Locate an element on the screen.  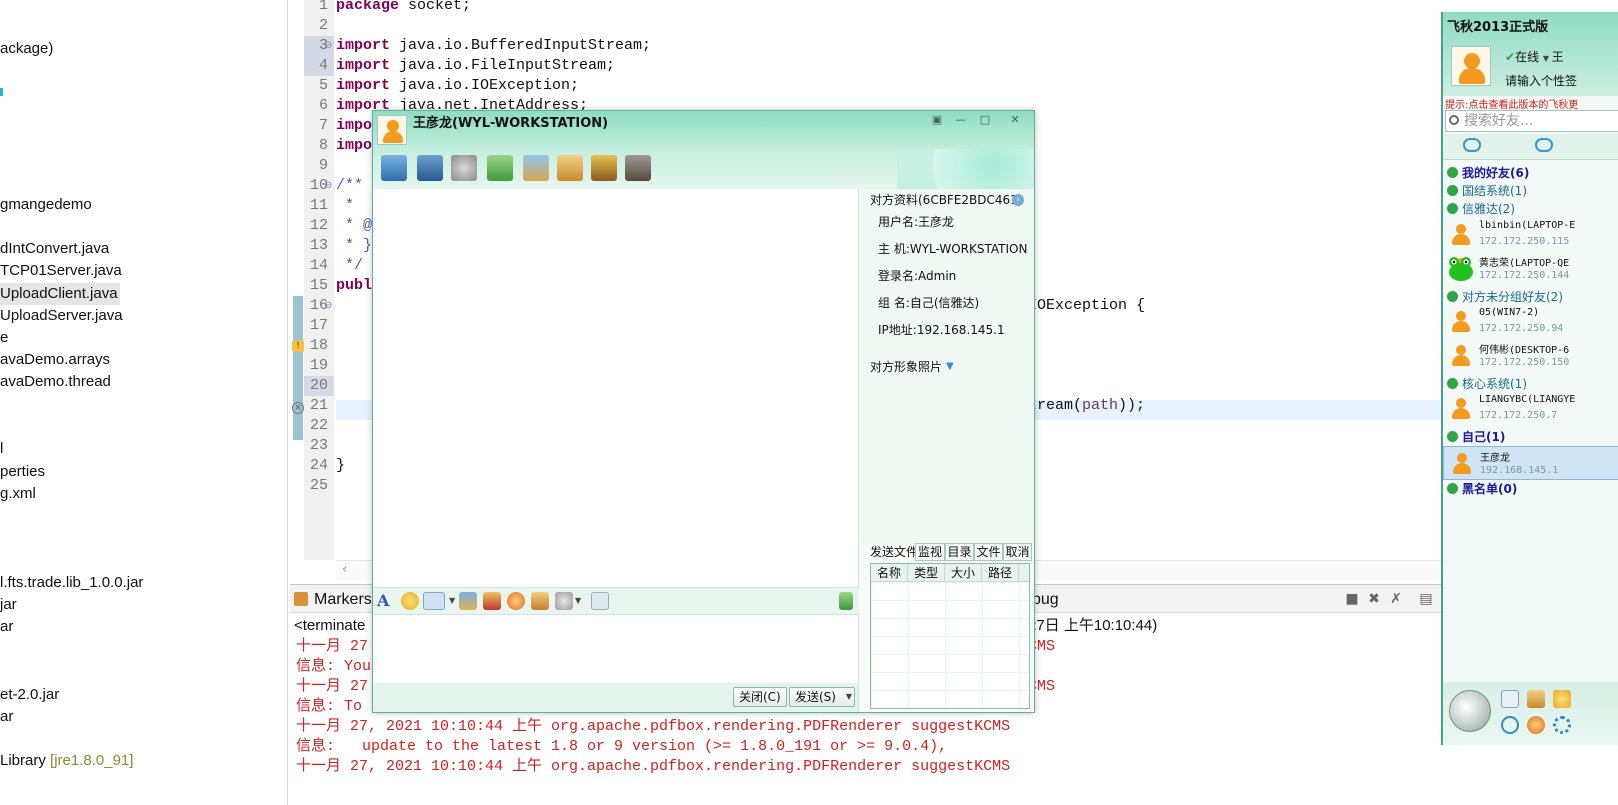
code-line: tream(path)); is located at coordinates (1086, 406).